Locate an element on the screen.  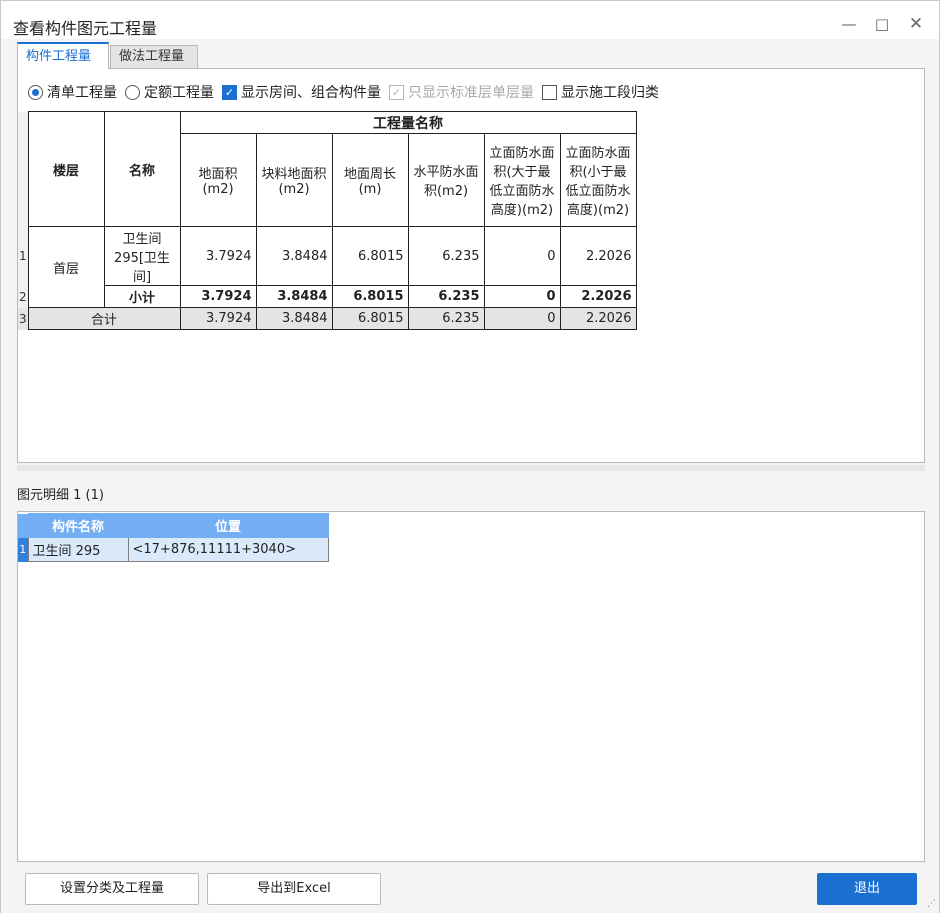
cell-component-name: 卫生间 295 is located at coordinates (78, 549).